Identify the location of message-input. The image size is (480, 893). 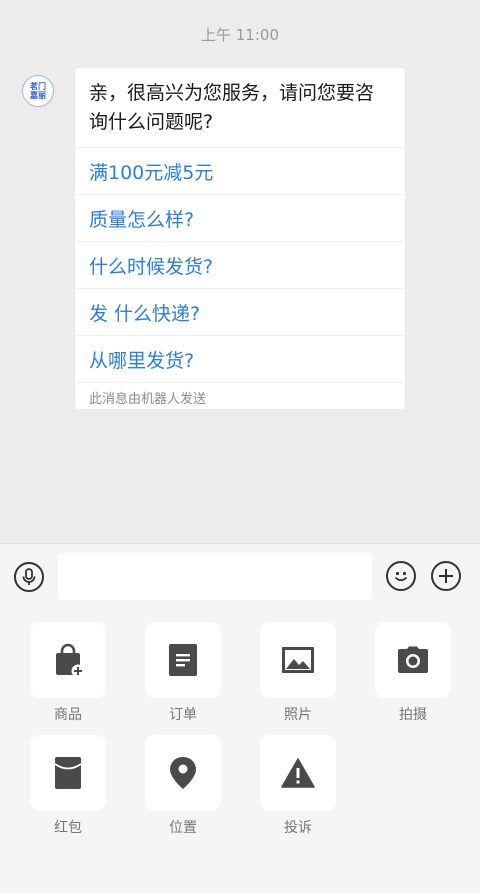
(215, 576).